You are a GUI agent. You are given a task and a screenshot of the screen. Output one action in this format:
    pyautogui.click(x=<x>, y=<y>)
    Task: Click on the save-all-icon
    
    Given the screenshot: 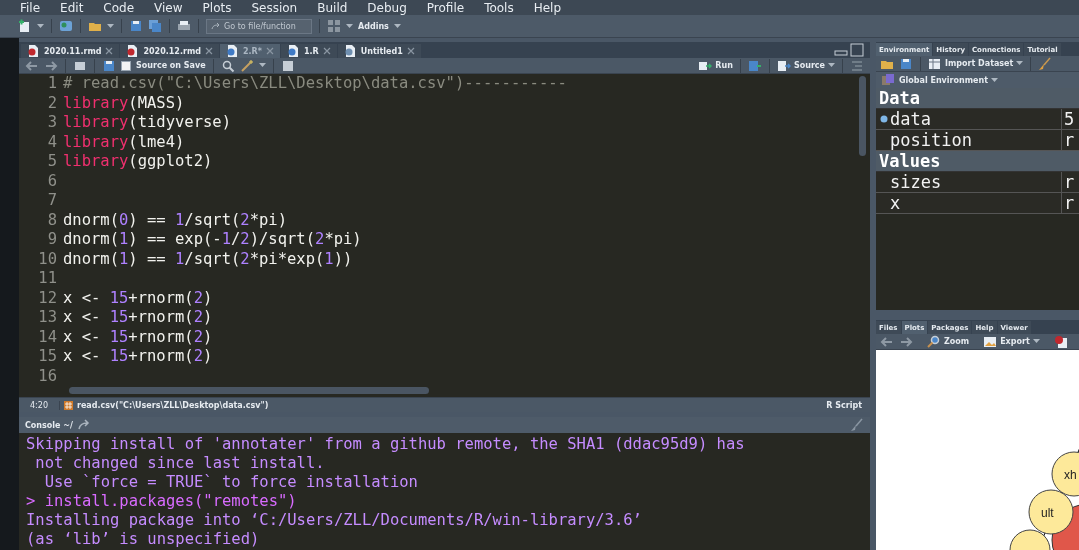 What is the action you would take?
    pyautogui.click(x=155, y=26)
    